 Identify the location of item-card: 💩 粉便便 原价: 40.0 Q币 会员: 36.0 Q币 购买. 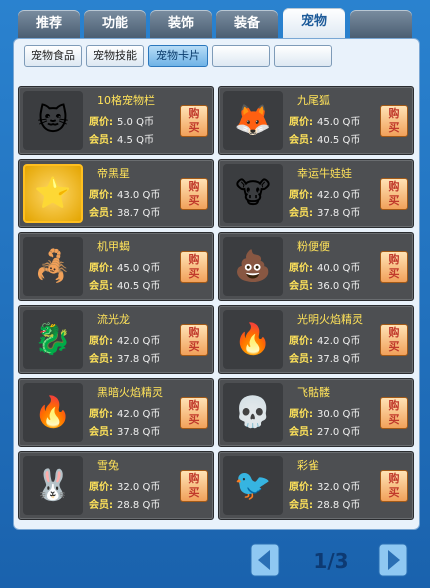
(316, 266).